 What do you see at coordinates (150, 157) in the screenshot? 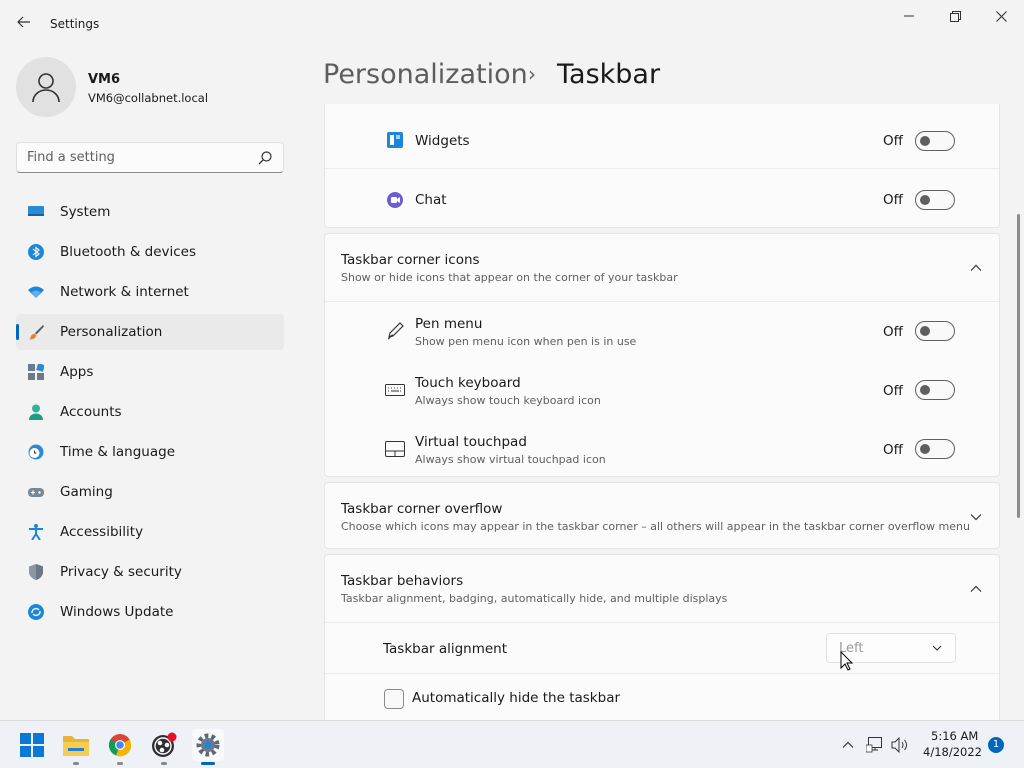
I see `search-input: Find a setting` at bounding box center [150, 157].